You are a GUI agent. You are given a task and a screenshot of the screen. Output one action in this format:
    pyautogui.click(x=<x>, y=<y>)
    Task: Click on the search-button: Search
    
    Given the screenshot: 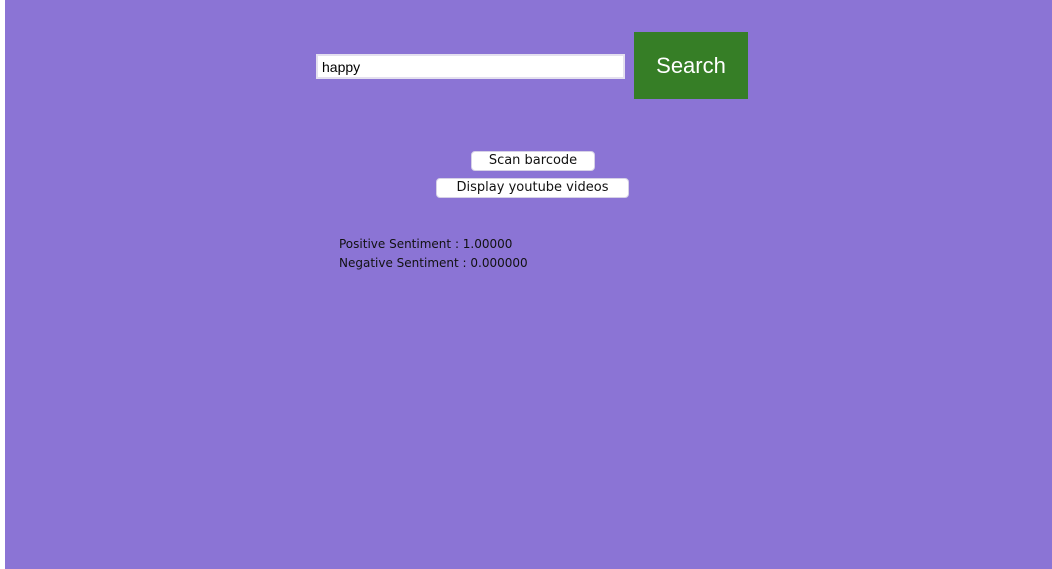 What is the action you would take?
    pyautogui.click(x=691, y=65)
    